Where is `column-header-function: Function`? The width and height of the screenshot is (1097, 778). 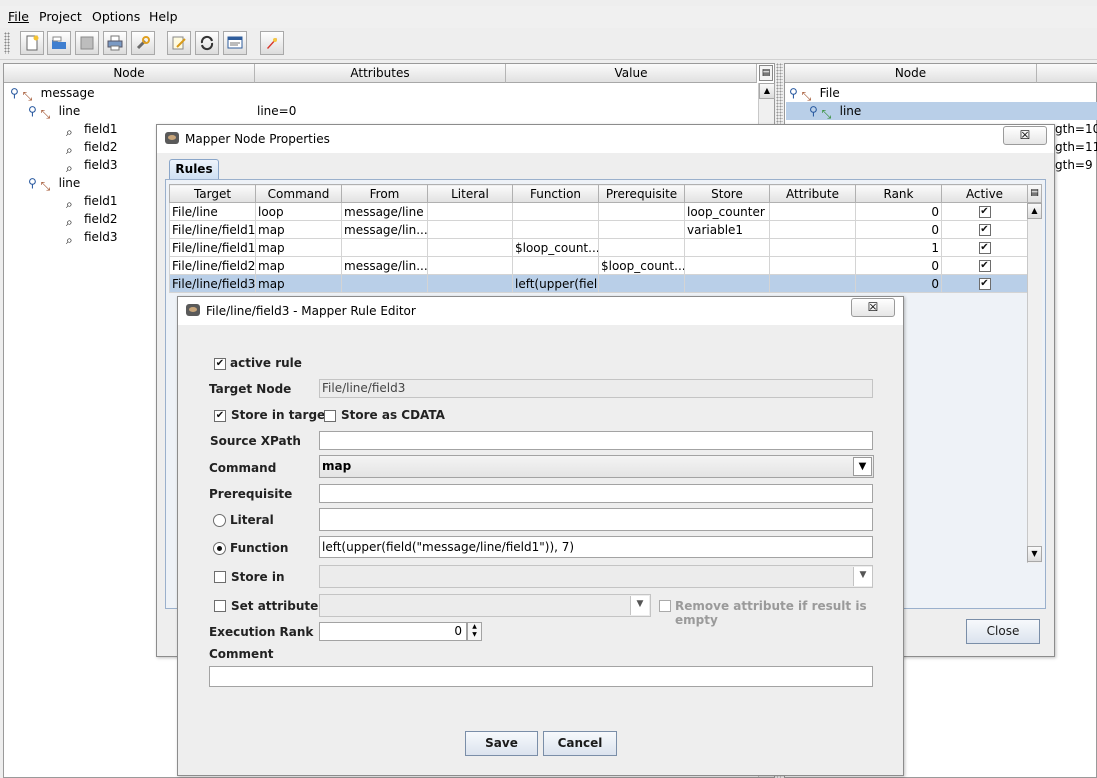
column-header-function: Function is located at coordinates (555, 193).